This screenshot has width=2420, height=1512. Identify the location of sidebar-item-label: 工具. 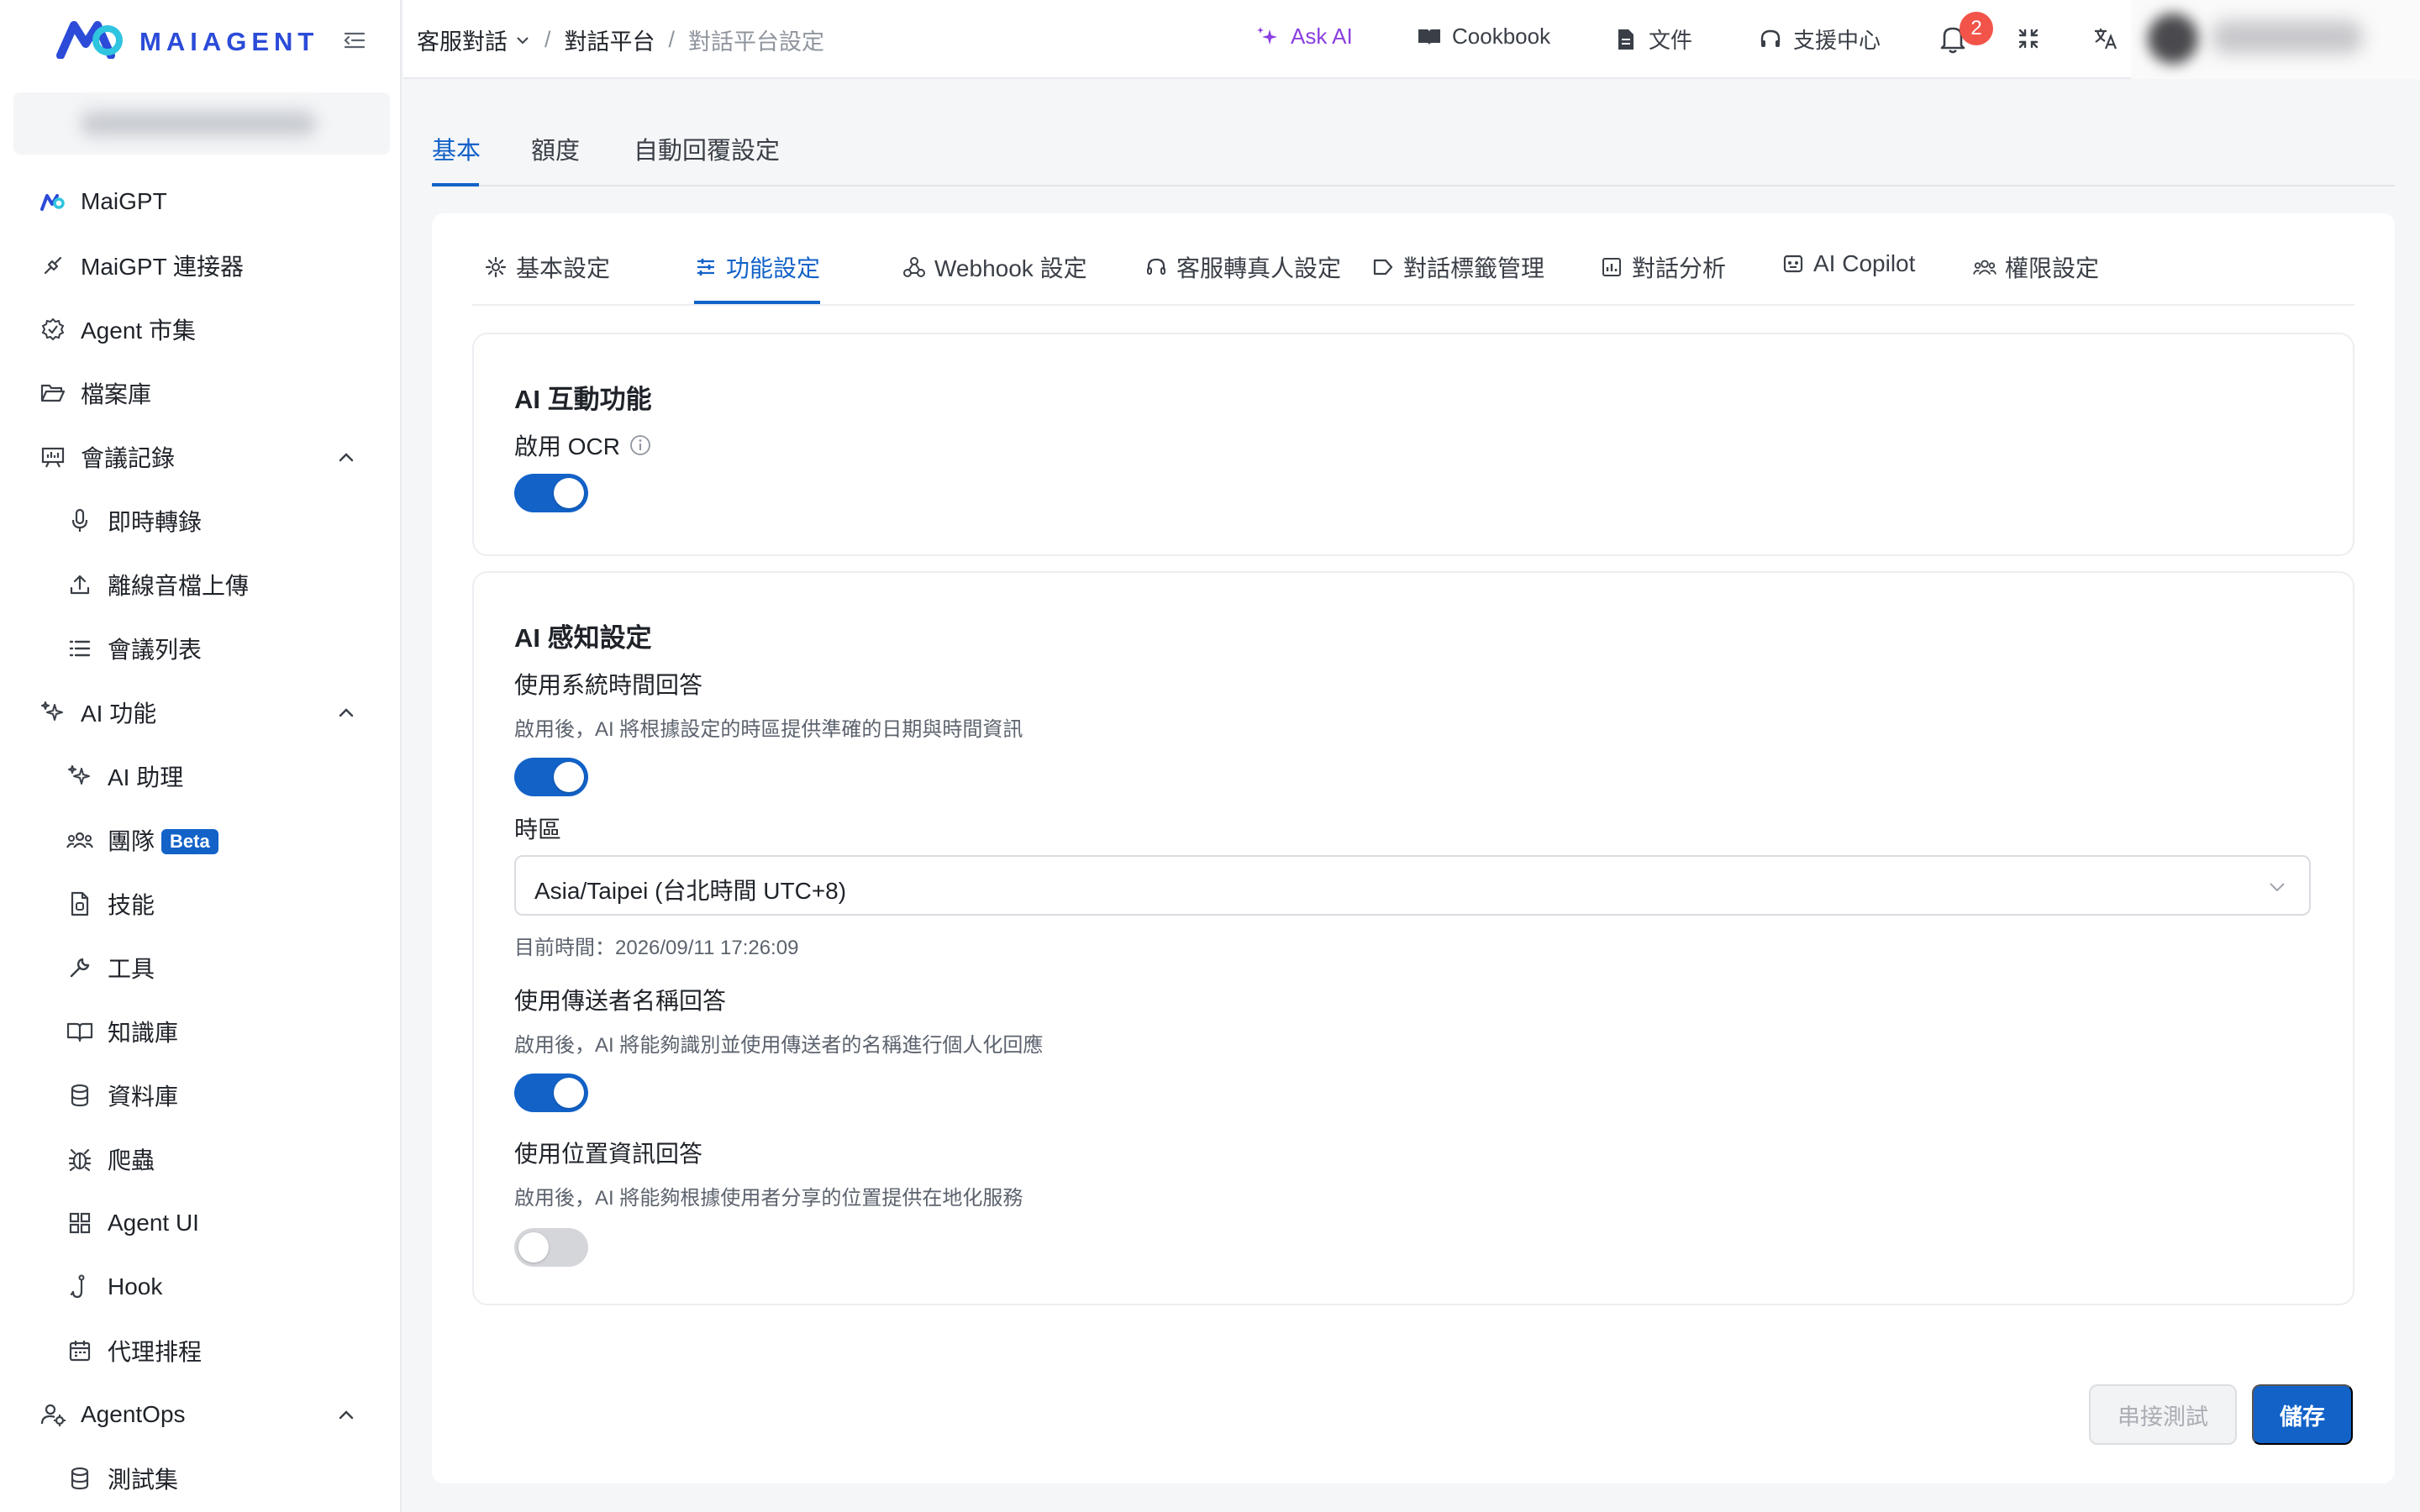
(131, 969).